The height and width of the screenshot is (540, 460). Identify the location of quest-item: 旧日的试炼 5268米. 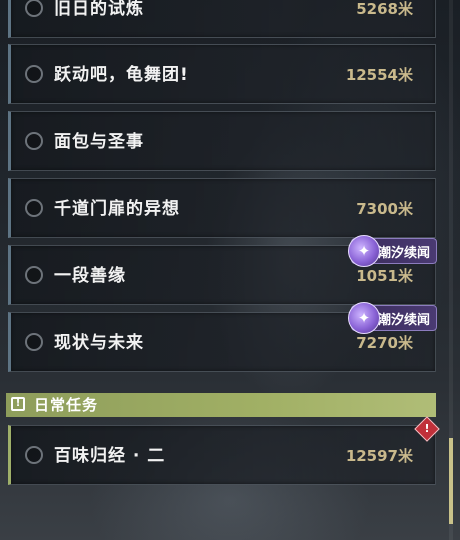
(222, 19).